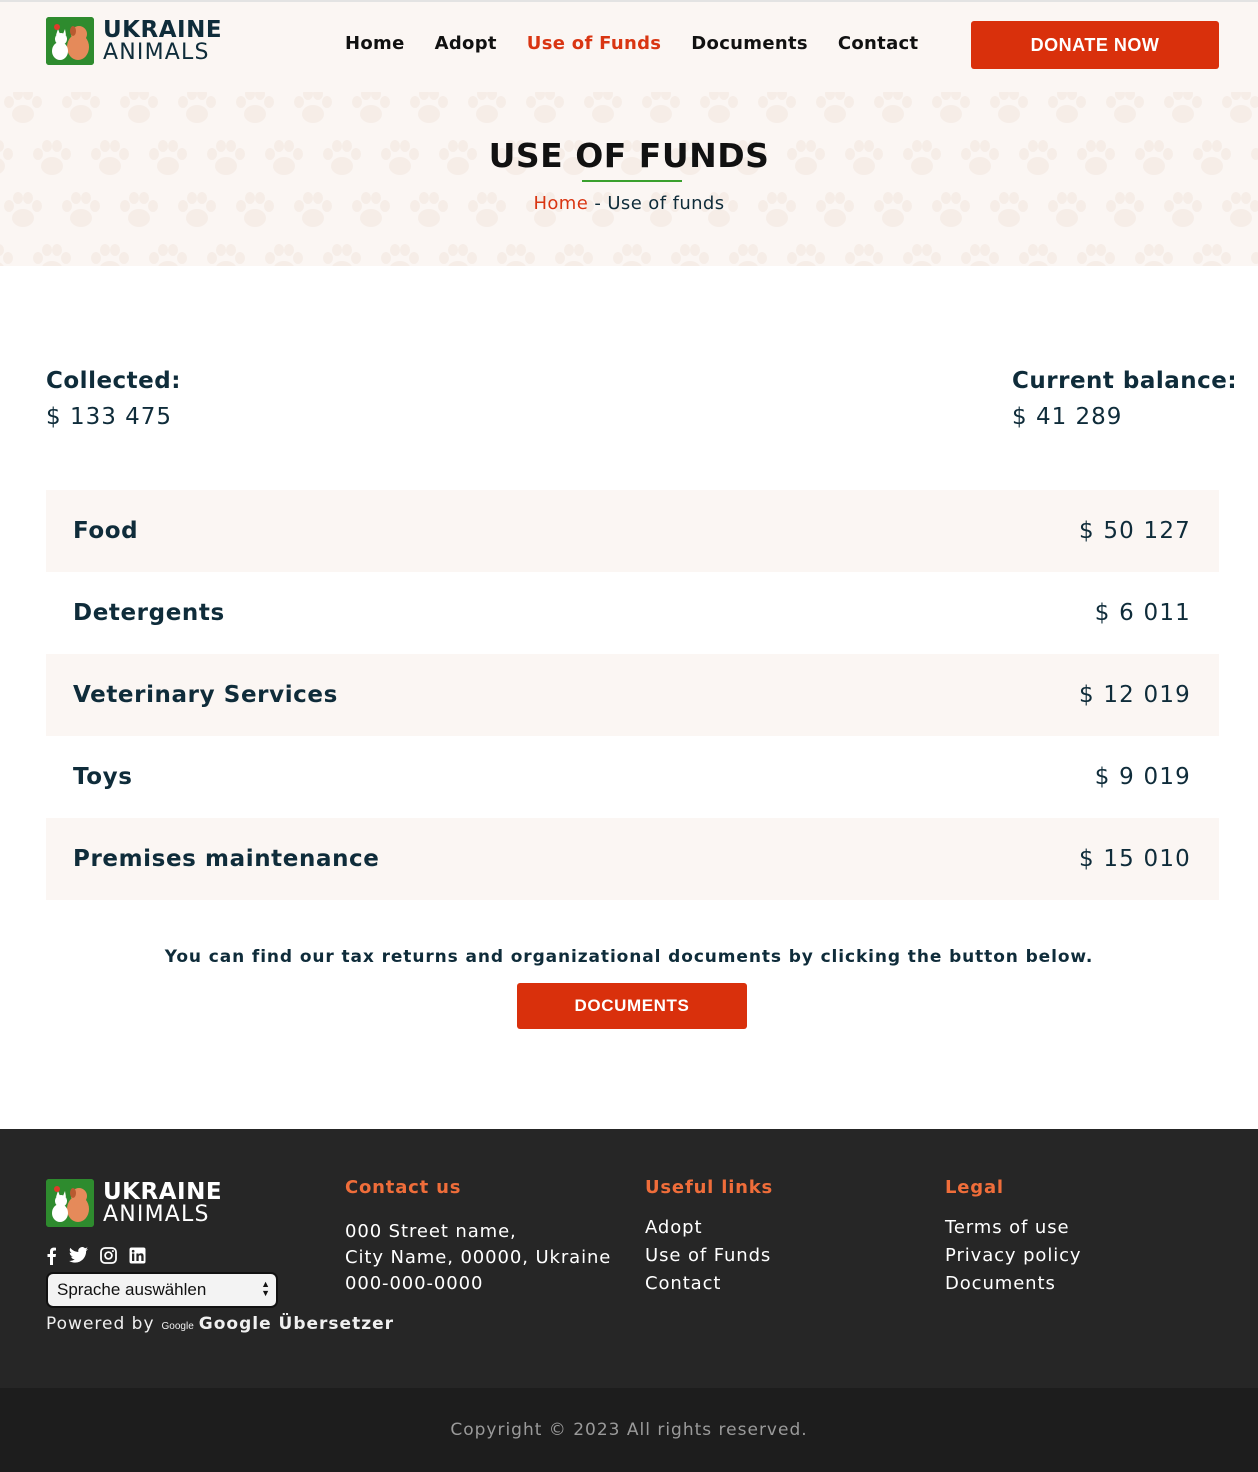  I want to click on contact-city-line: City Name, 00000, Ukraine, so click(478, 1257).